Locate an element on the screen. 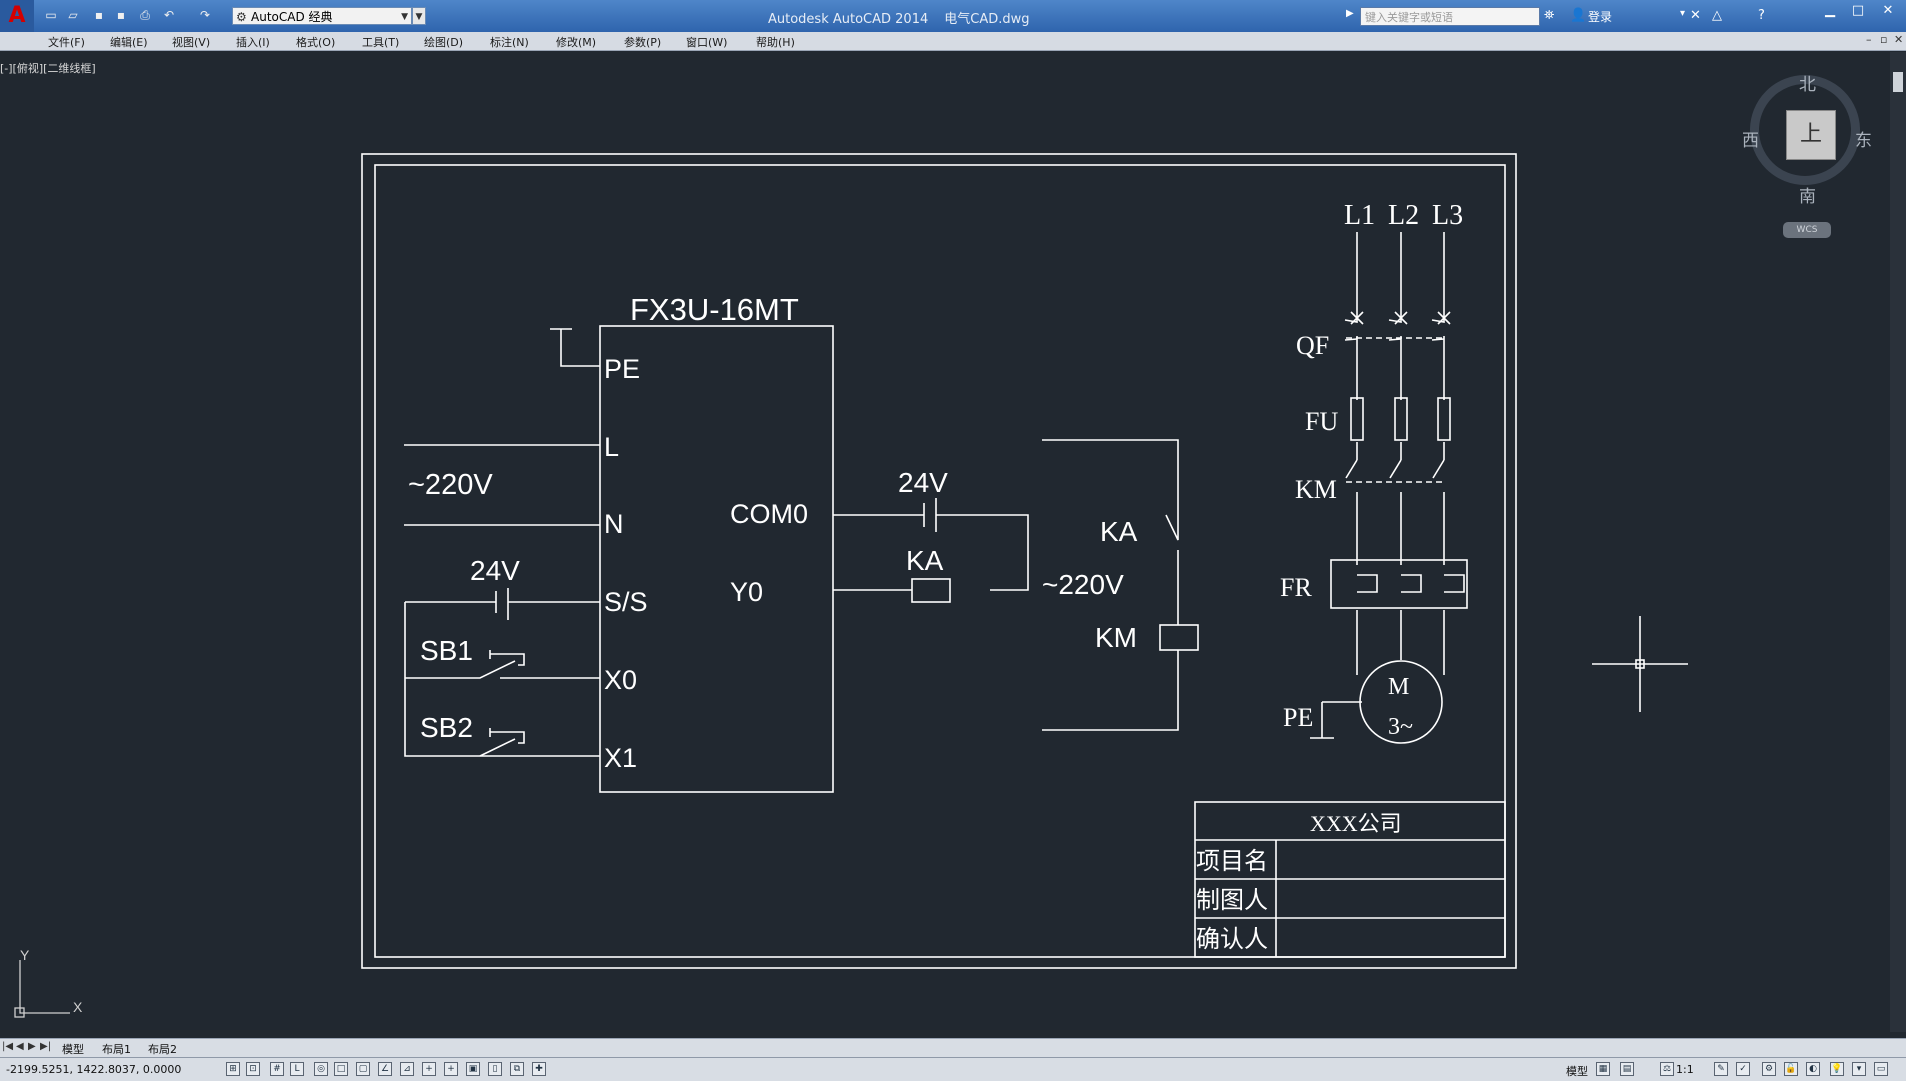 Image resolution: width=1906 pixels, height=1081 pixels. quick-properties-icon: ▯ is located at coordinates (495, 1069).